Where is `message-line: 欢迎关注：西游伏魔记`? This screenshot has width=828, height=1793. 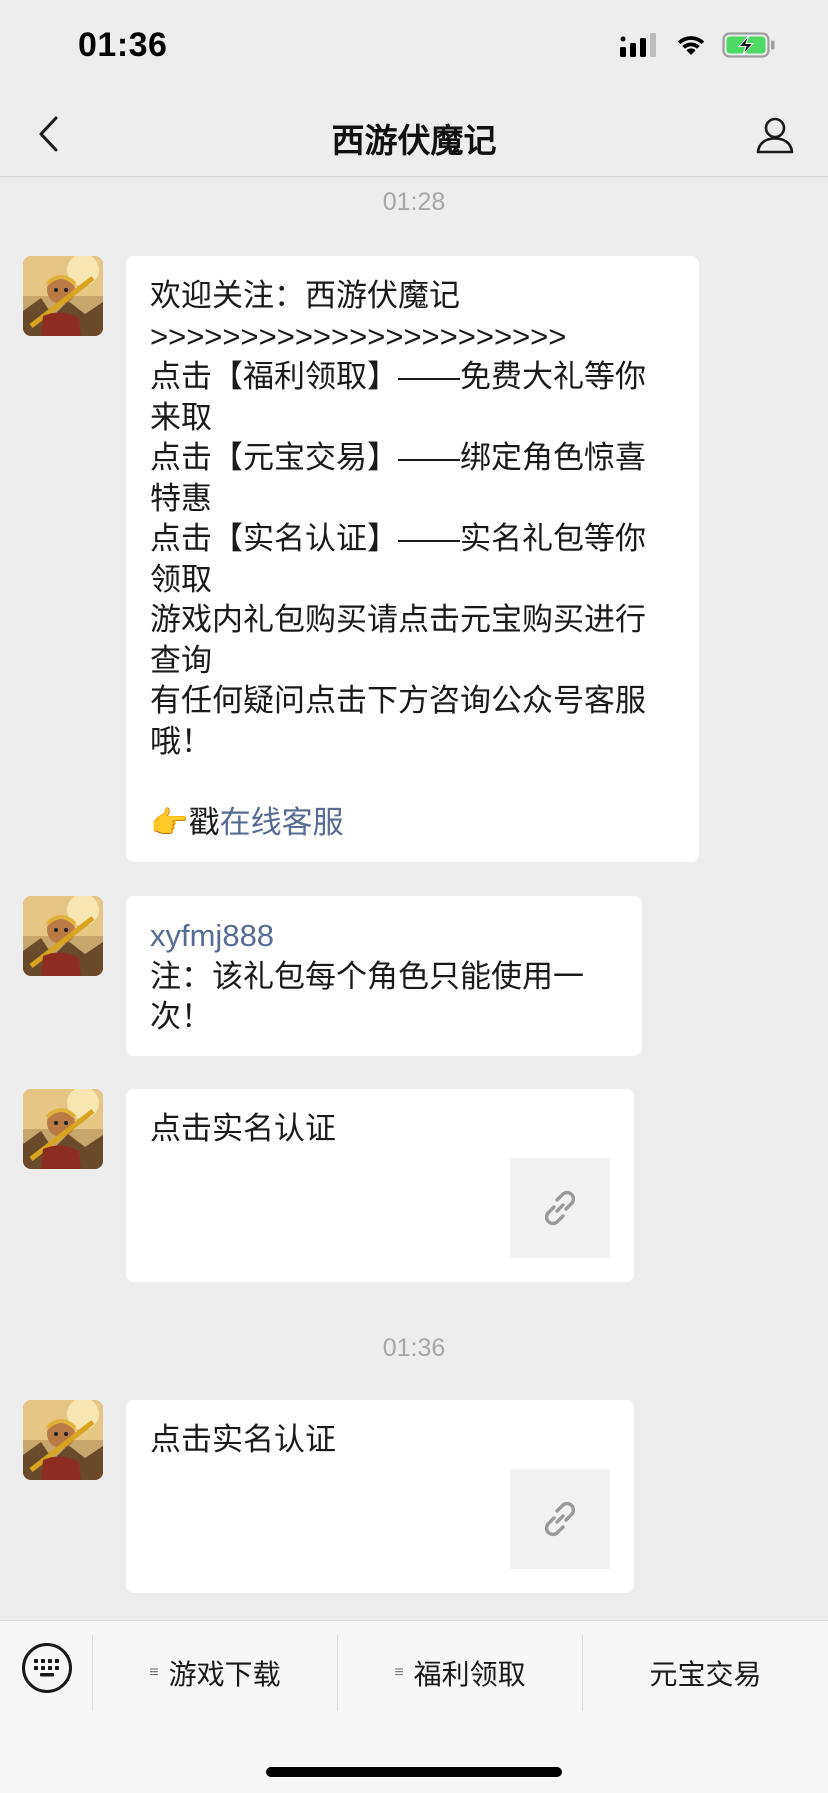 message-line: 欢迎关注：西游伏魔记 is located at coordinates (305, 295).